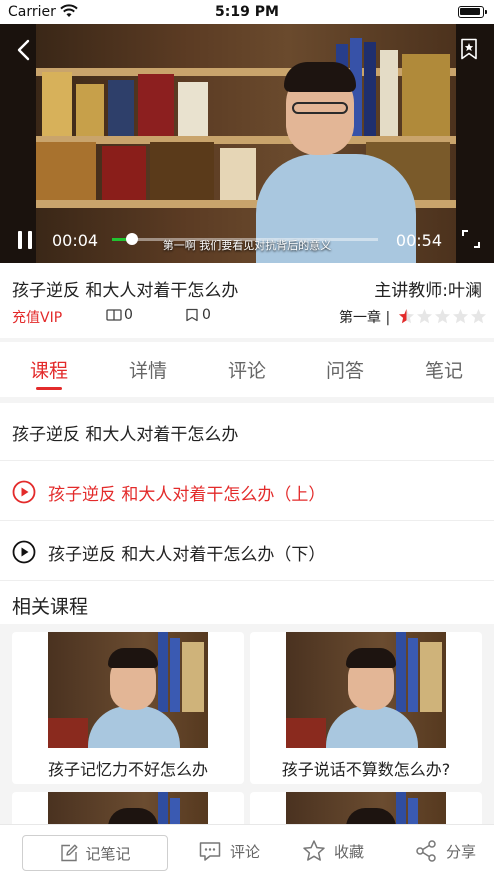 The width and height of the screenshot is (494, 880). Describe the element at coordinates (366, 769) in the screenshot. I see `related-course-caption: 孩子说话不算数怎么办?` at that location.